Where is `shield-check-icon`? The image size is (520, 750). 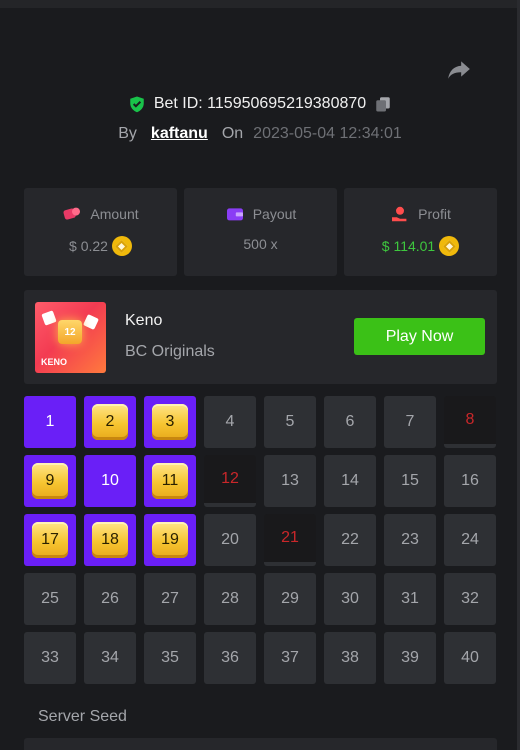 shield-check-icon is located at coordinates (137, 104).